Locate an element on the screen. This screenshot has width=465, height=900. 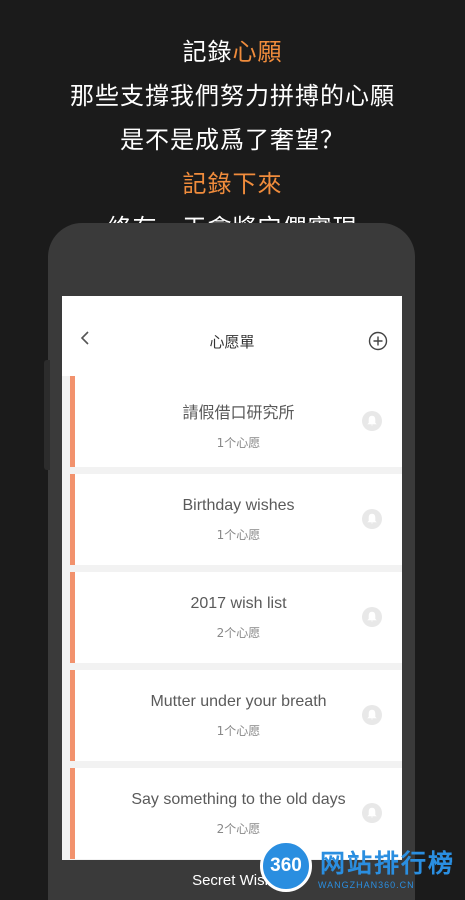
list-item-name: Mutter under your breath is located at coordinates (238, 701).